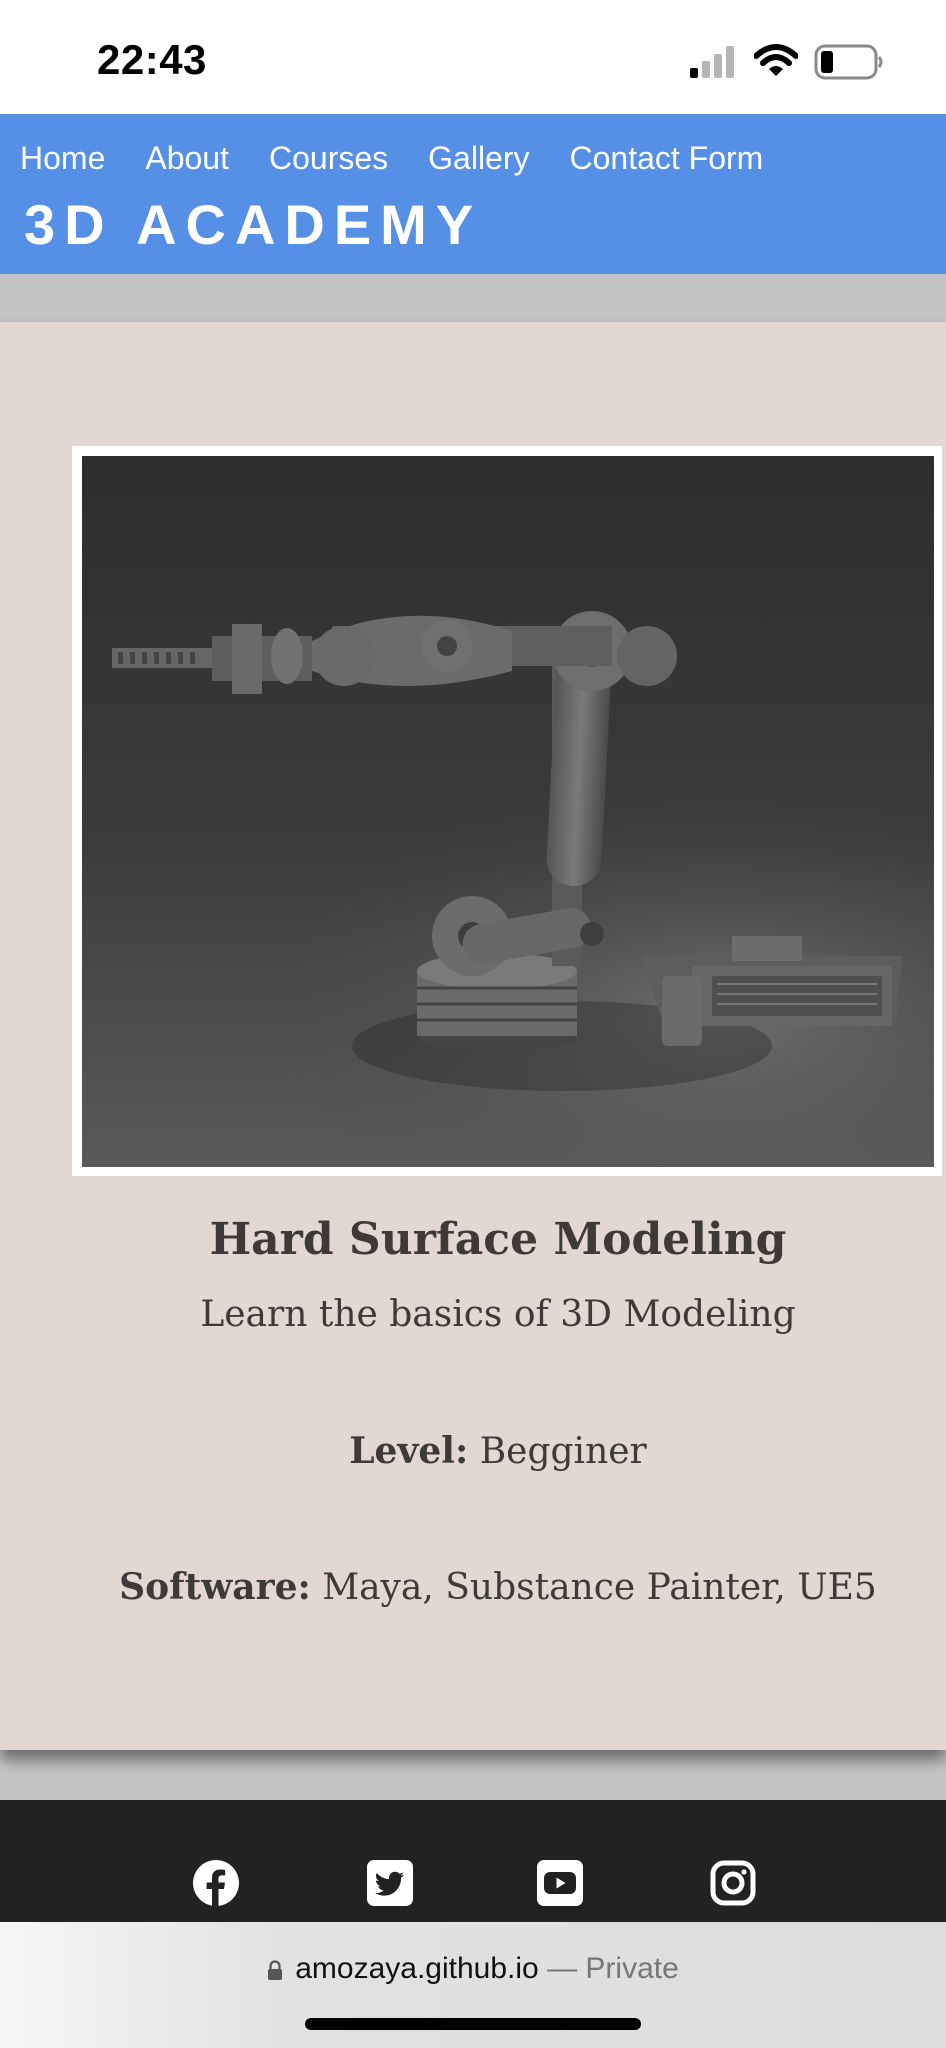 The width and height of the screenshot is (946, 2048). What do you see at coordinates (253, 224) in the screenshot?
I see `site-brand: 3D ACADEMY` at bounding box center [253, 224].